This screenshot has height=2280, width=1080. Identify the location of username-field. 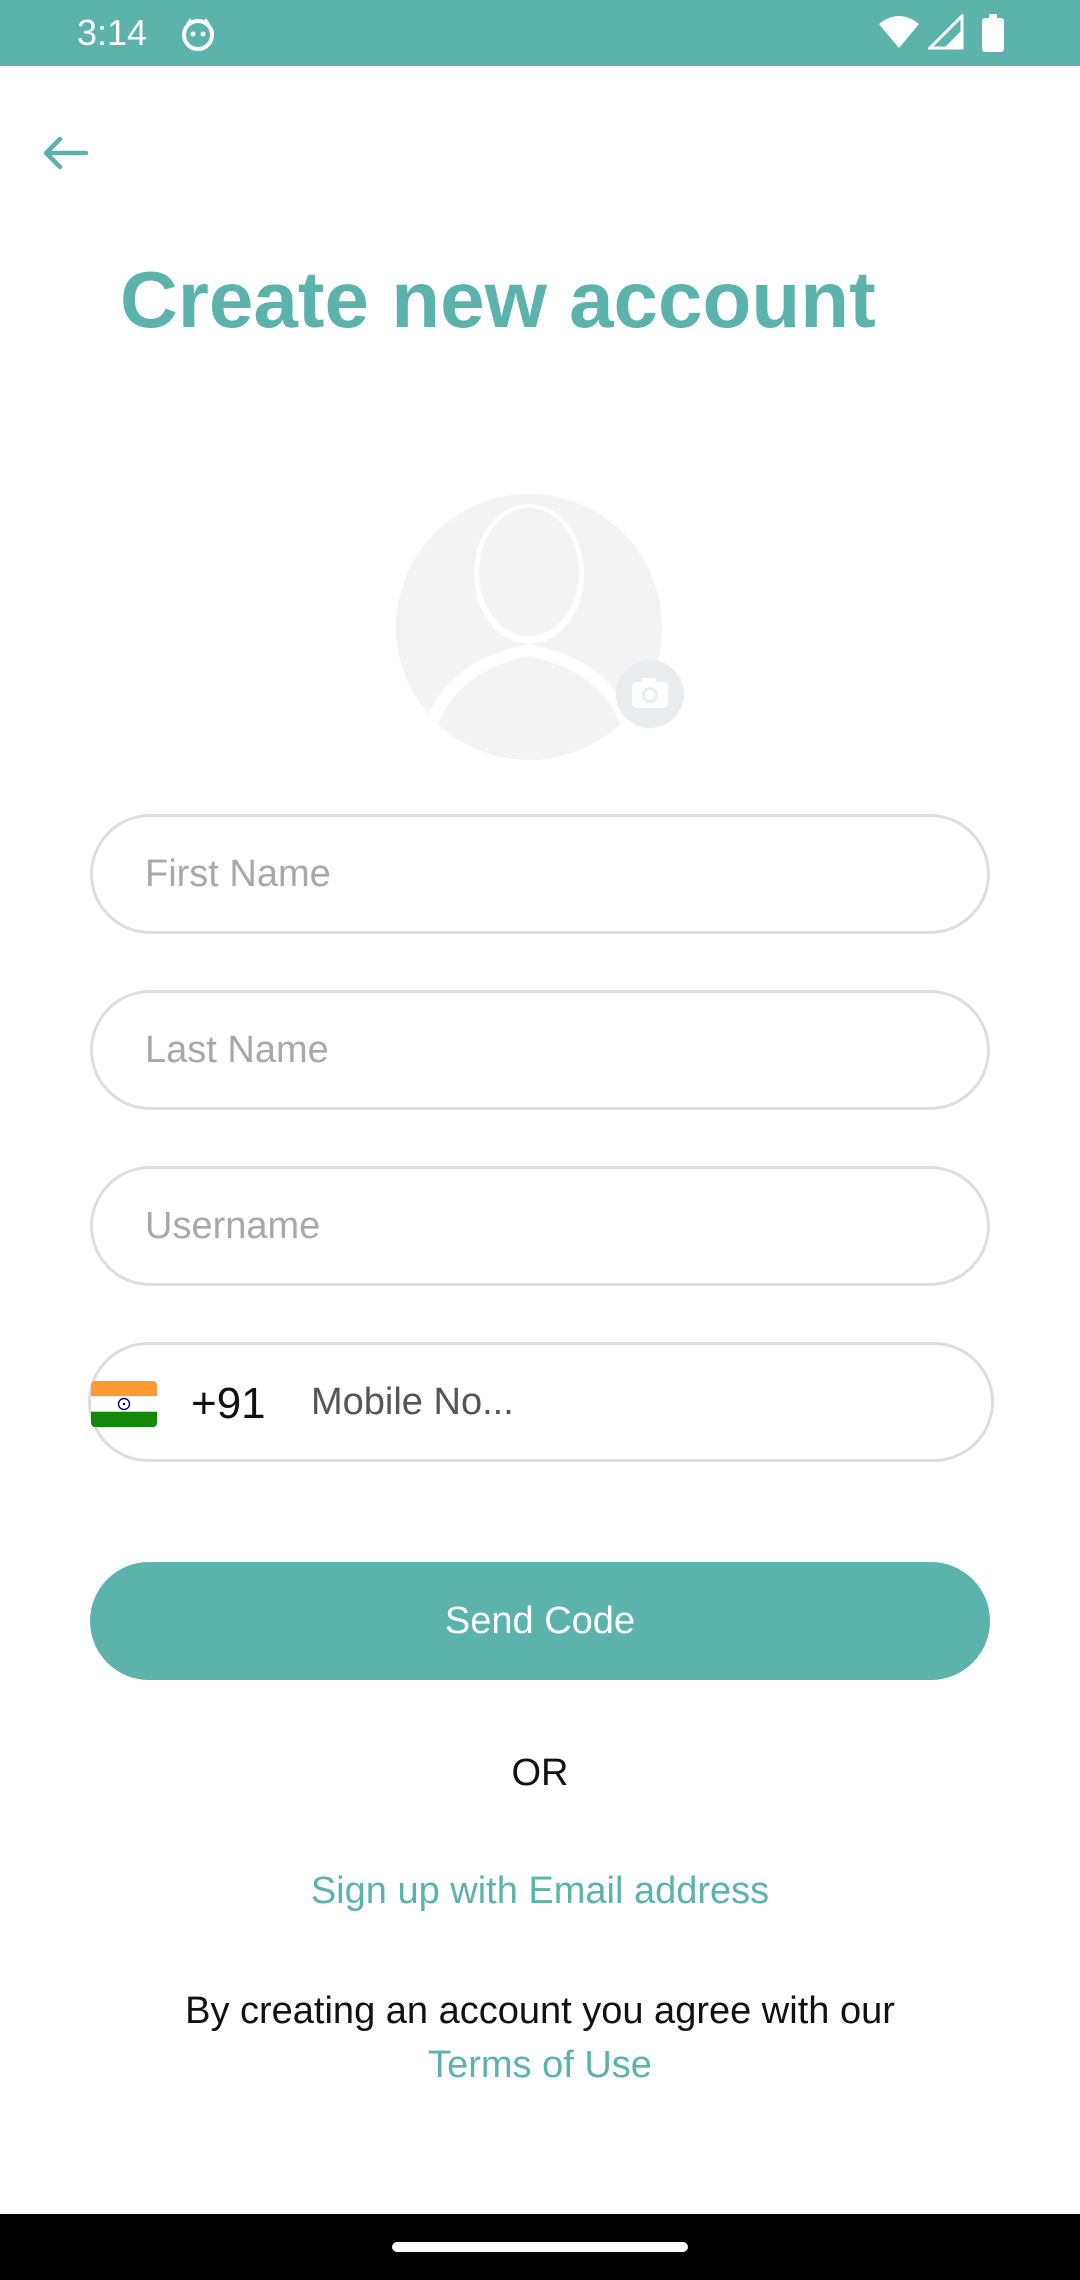
(540, 1226).